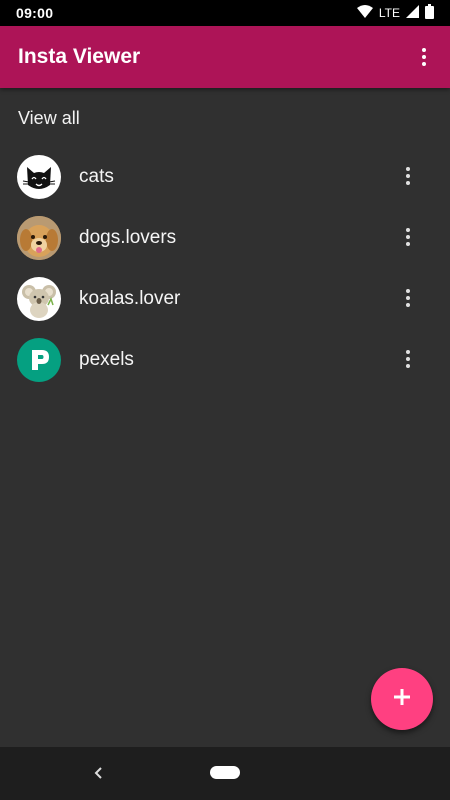 This screenshot has width=450, height=800. Describe the element at coordinates (225, 176) in the screenshot. I see `list-item: cats` at that location.